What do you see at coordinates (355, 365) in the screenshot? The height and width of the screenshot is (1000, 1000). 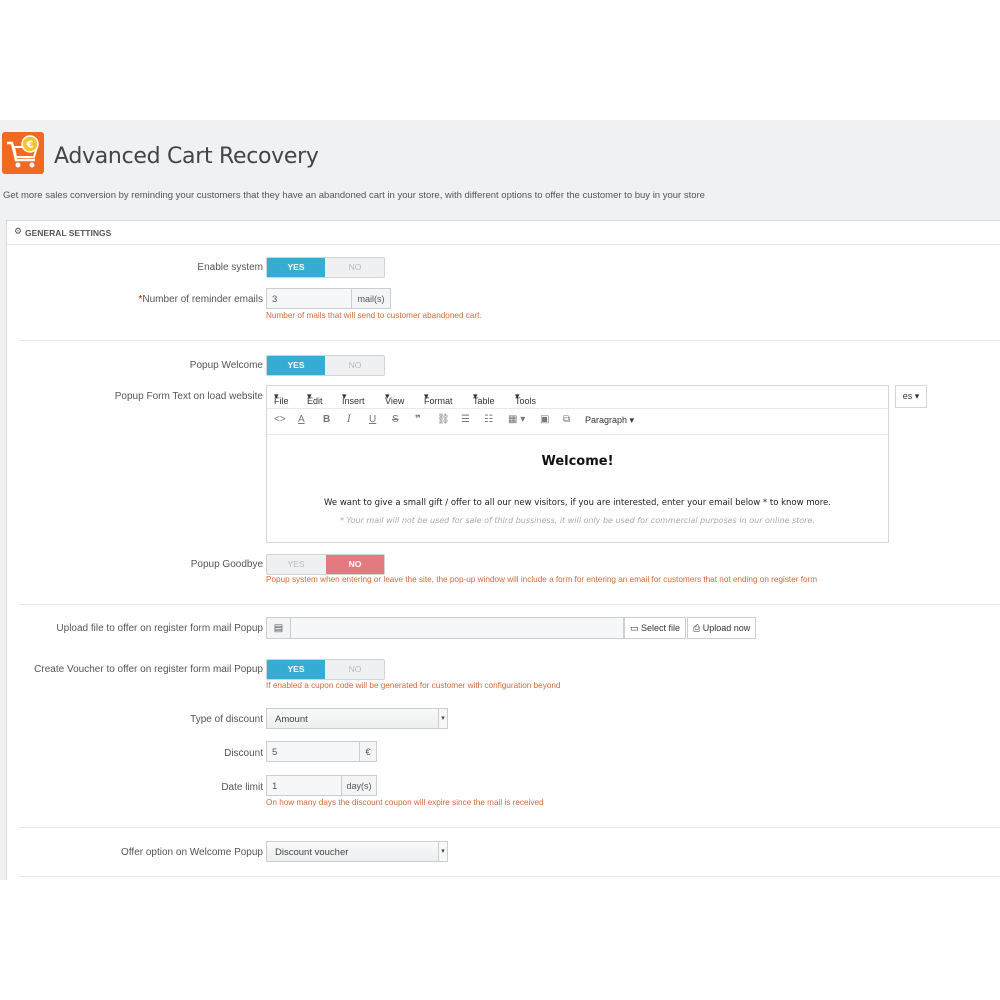 I see `popup-welcome-no: NO` at bounding box center [355, 365].